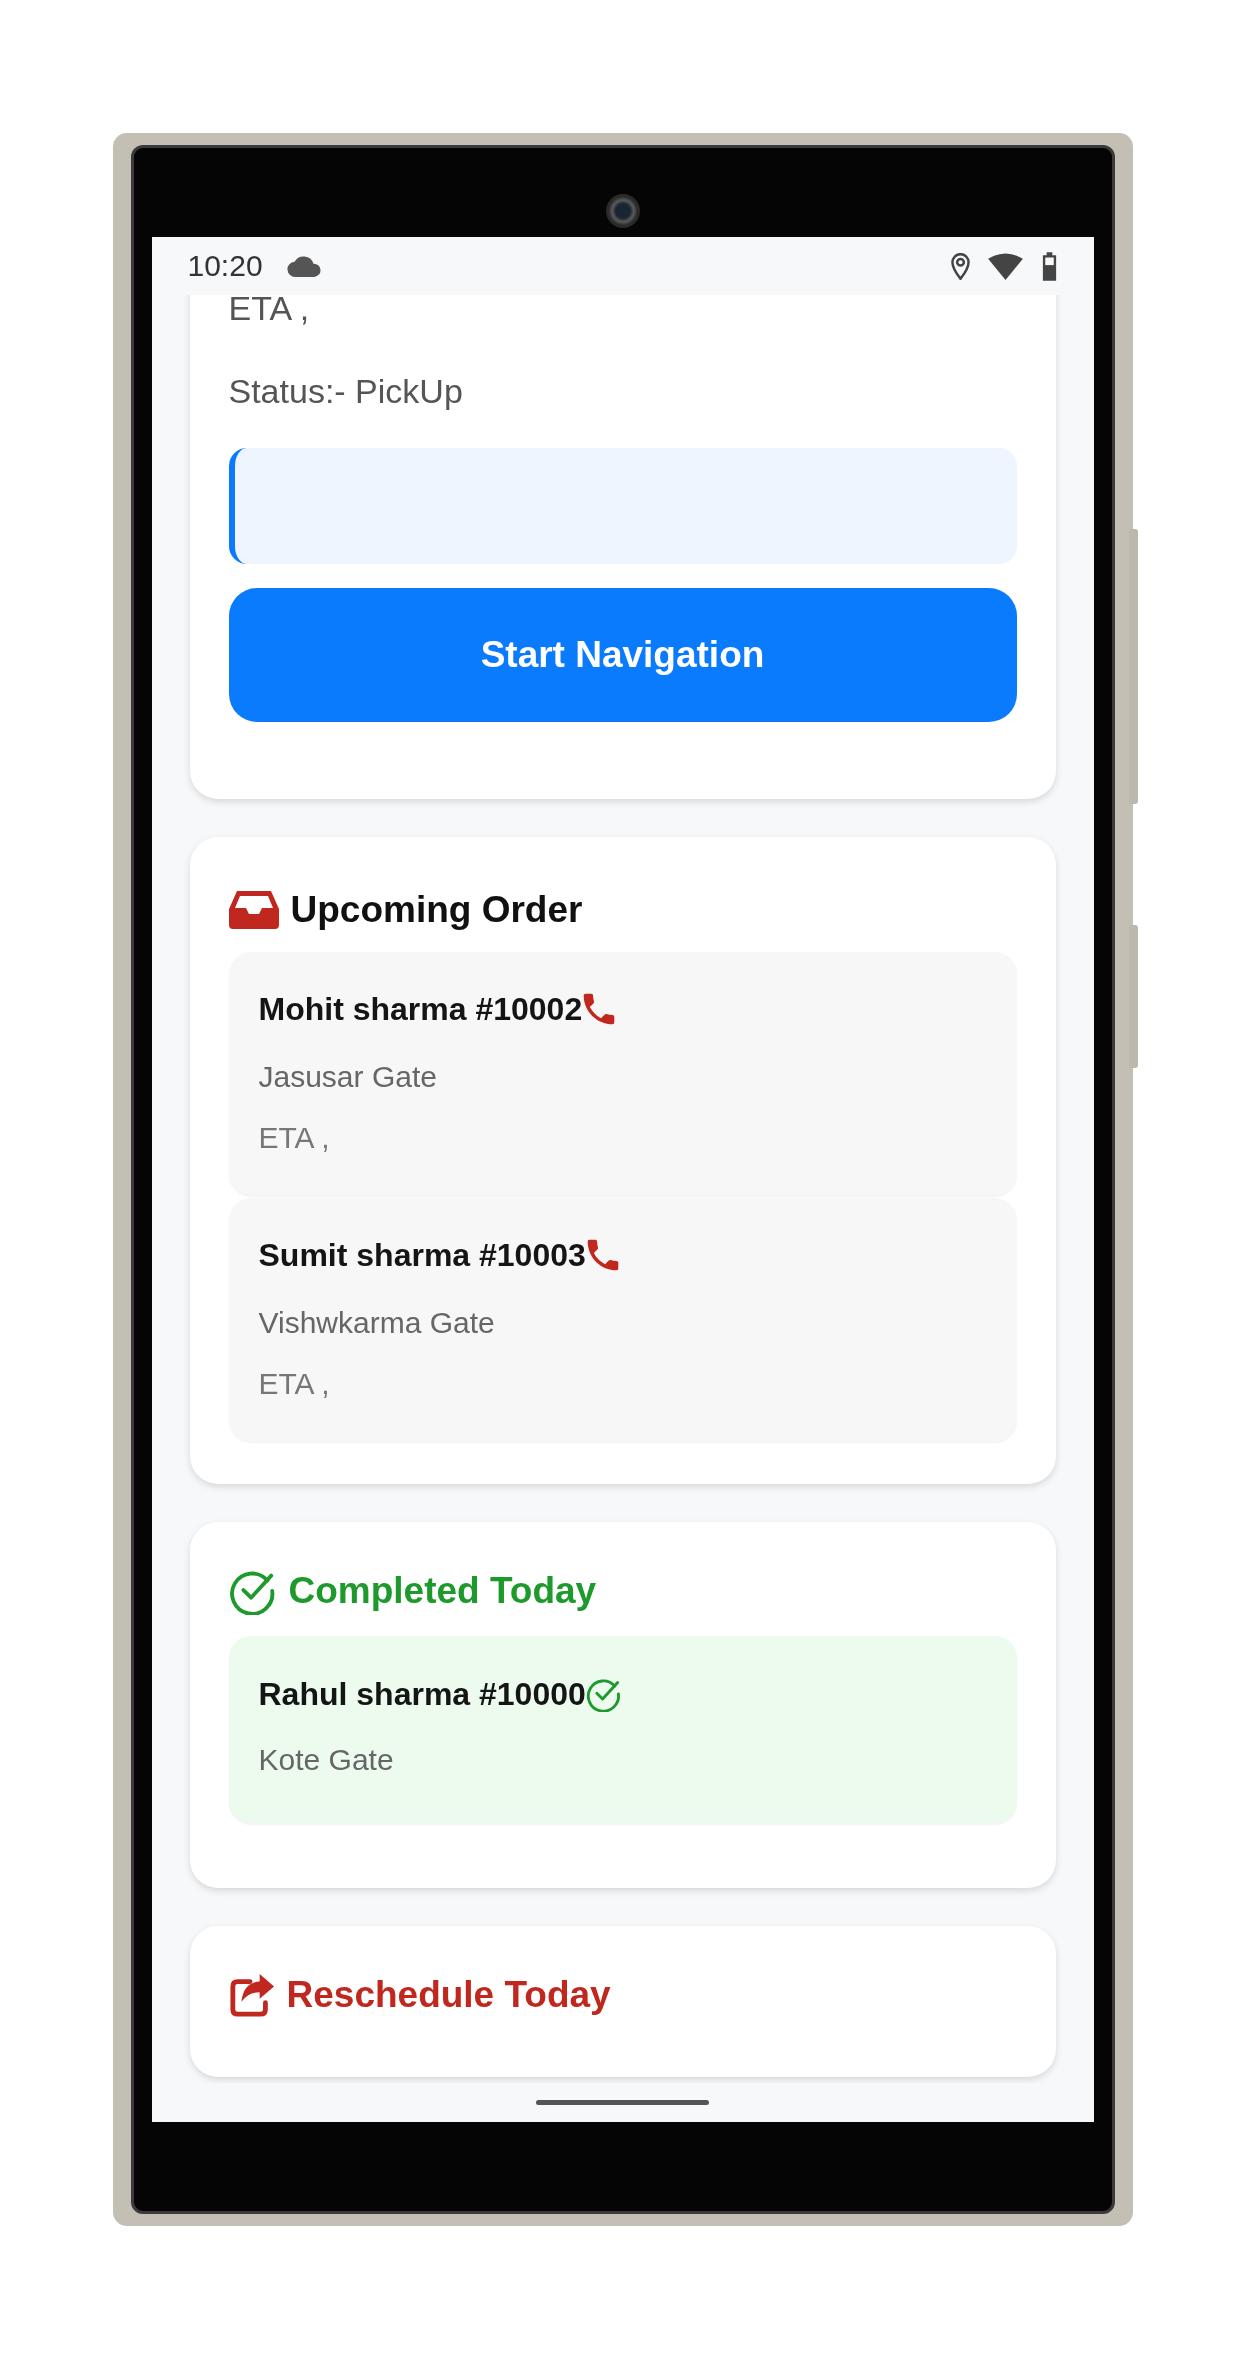 This screenshot has height=2359, width=1245. Describe the element at coordinates (622, 1319) in the screenshot. I see `order-item: Sumit sharma #10003 Vishwkarma Gate ETA ,` at that location.